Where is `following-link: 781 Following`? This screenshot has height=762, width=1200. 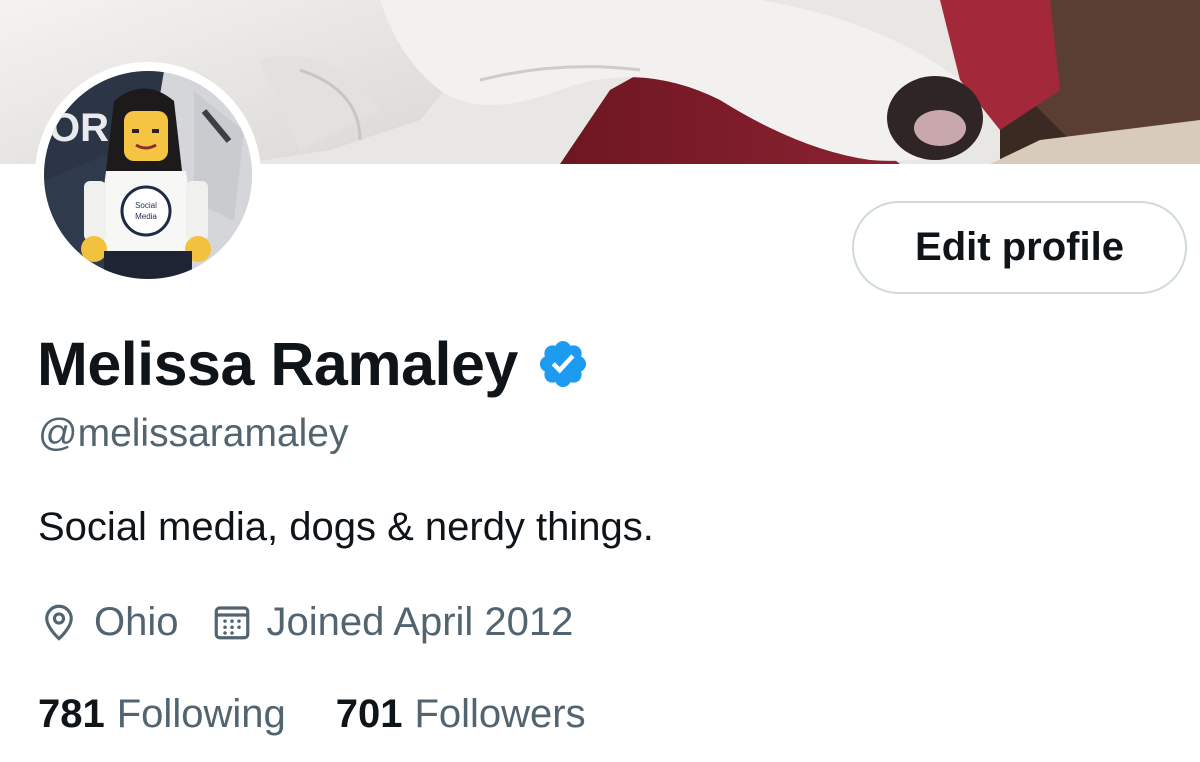 following-link: 781 Following is located at coordinates (162, 714).